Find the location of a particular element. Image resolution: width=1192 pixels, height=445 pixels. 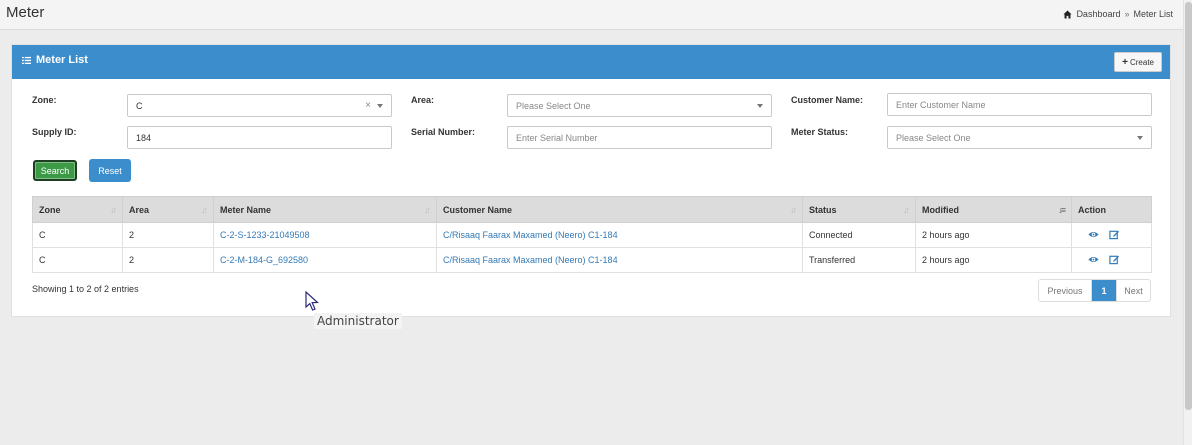

meter-name-link: C-2-M-184-G_692580 is located at coordinates (264, 260).